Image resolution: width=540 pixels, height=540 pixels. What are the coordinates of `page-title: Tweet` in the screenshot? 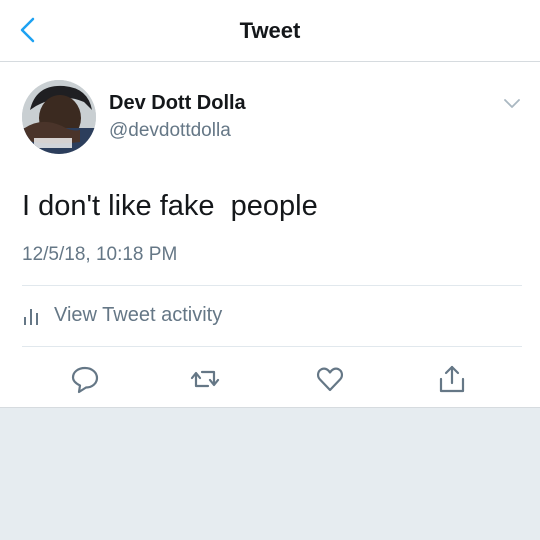 It's located at (270, 30).